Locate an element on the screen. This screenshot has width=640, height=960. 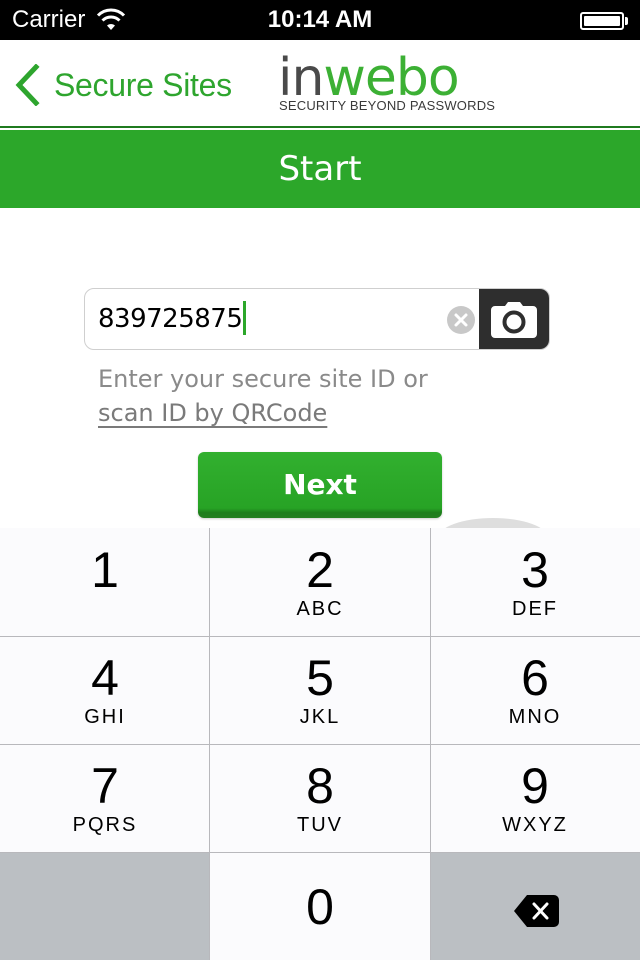
key-0: 0 is located at coordinates (320, 906).